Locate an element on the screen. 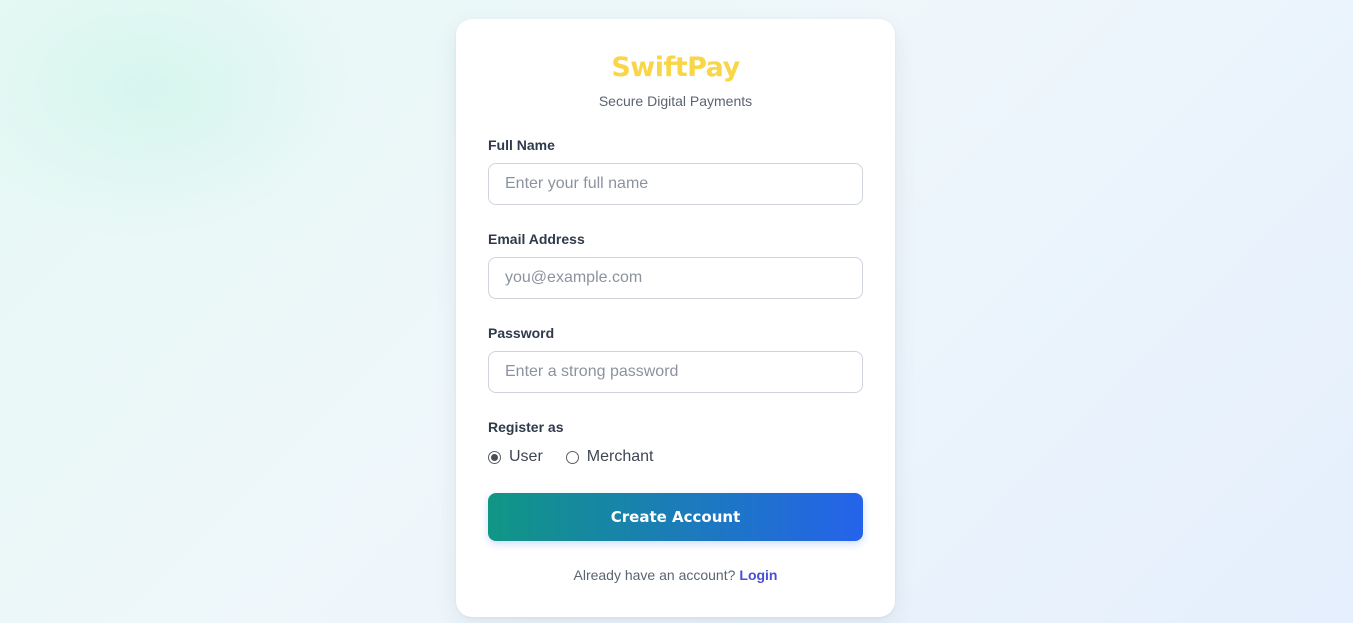 This screenshot has height=623, width=1353. password-label: Password is located at coordinates (521, 333).